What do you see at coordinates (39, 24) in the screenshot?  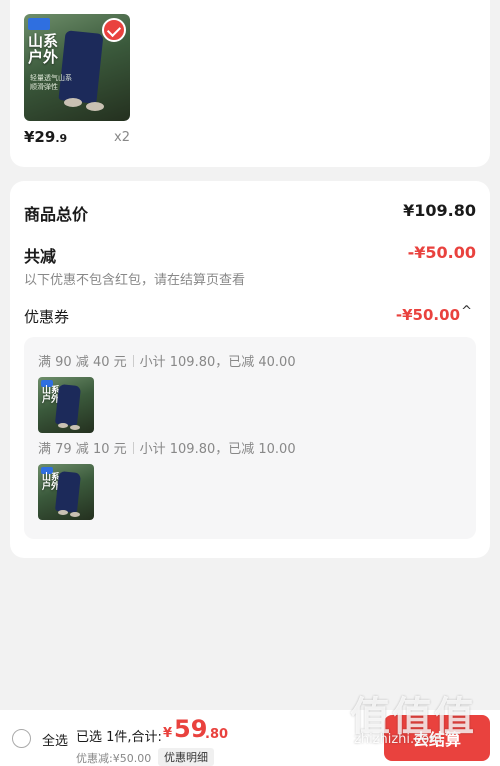 I see `brand-logo-icon` at bounding box center [39, 24].